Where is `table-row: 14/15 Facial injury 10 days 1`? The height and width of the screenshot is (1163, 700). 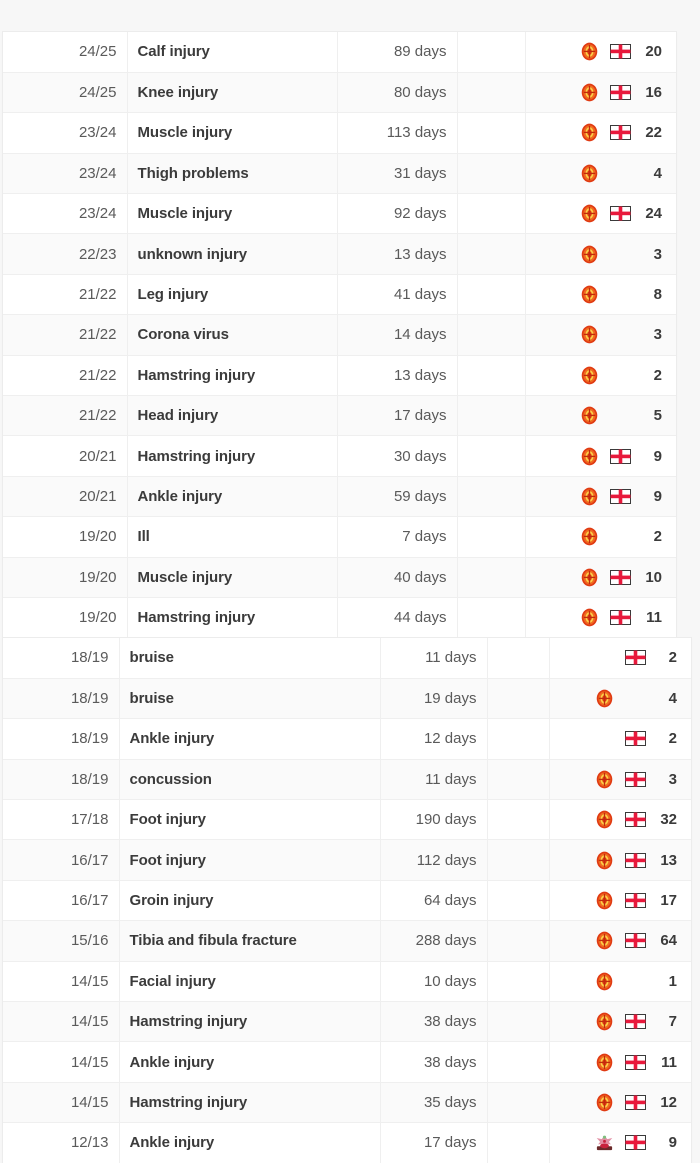 table-row: 14/15 Facial injury 10 days 1 is located at coordinates (347, 982).